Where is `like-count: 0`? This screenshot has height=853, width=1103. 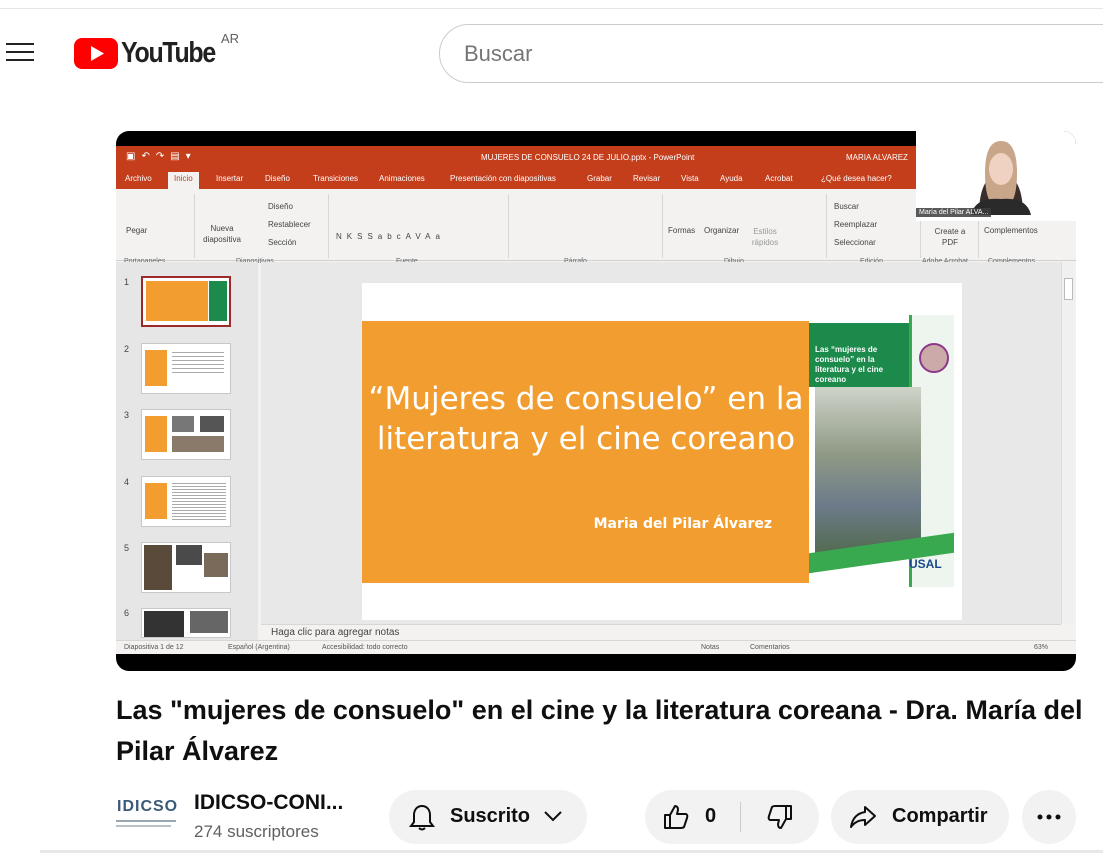 like-count: 0 is located at coordinates (711, 816).